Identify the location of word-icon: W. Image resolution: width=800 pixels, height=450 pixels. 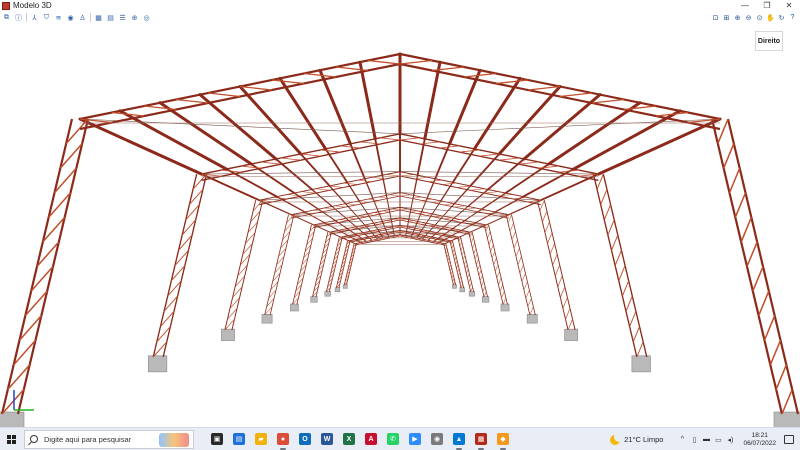
(327, 439).